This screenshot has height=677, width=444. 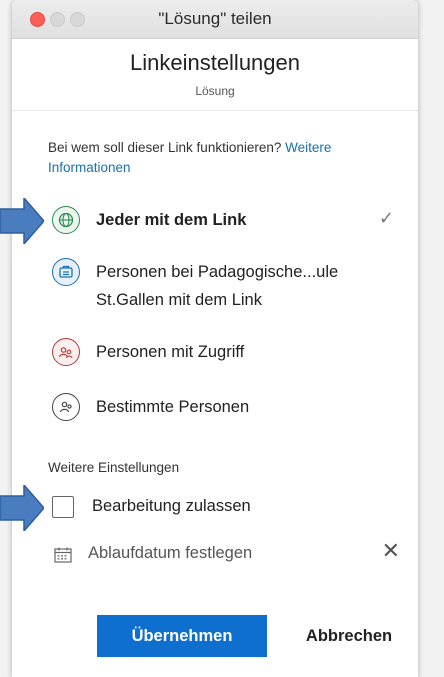 I want to click on option-label: Personen mit Zugriff, so click(x=170, y=352).